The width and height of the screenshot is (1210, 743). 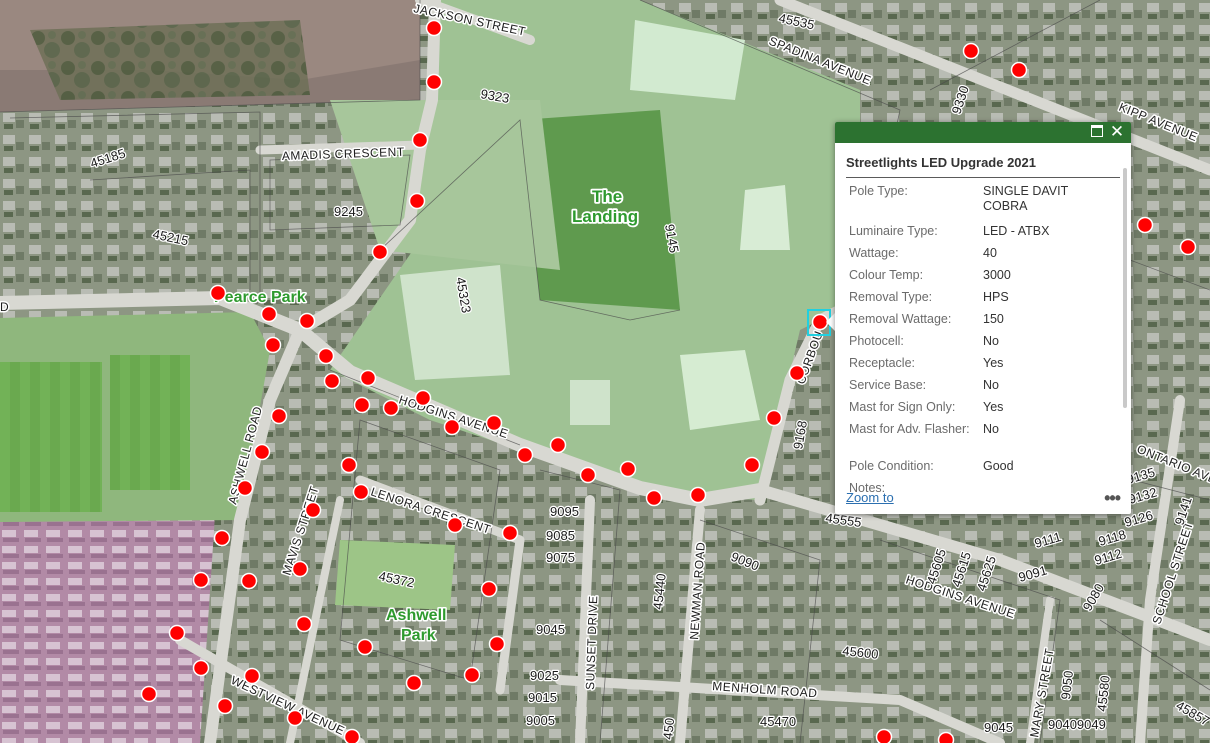 I want to click on attribute-row: Colour Temp: 3000, so click(x=979, y=275).